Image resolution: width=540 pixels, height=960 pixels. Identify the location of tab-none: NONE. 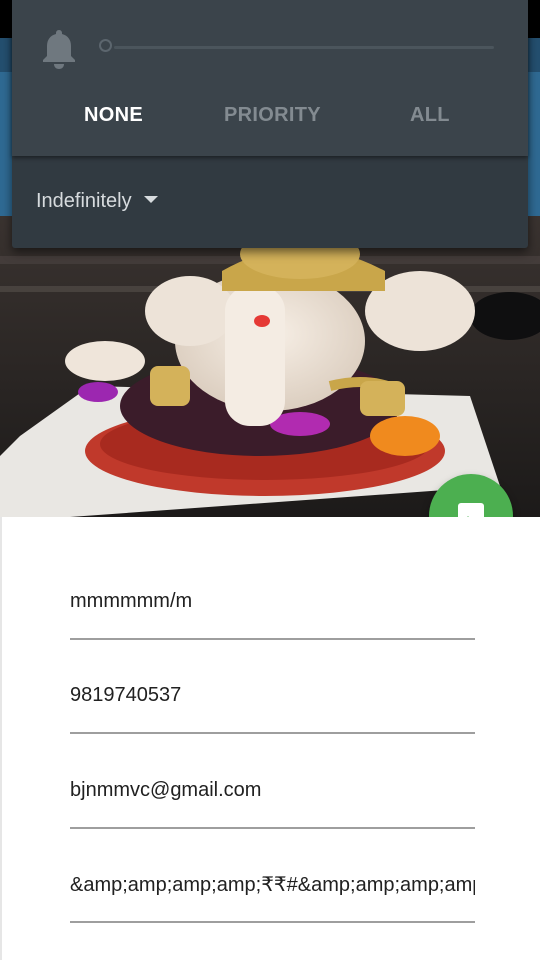
(113, 119).